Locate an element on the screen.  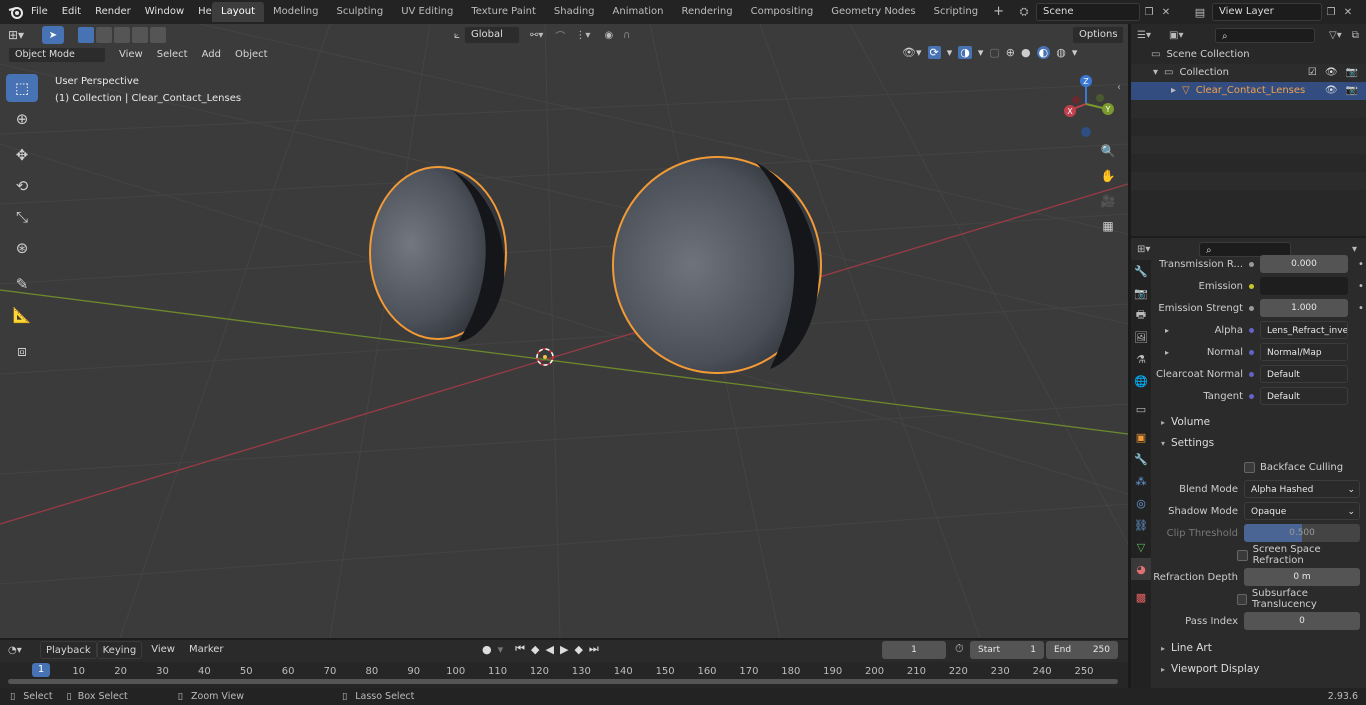
end-frame-field: End 250 is located at coordinates (1082, 650).